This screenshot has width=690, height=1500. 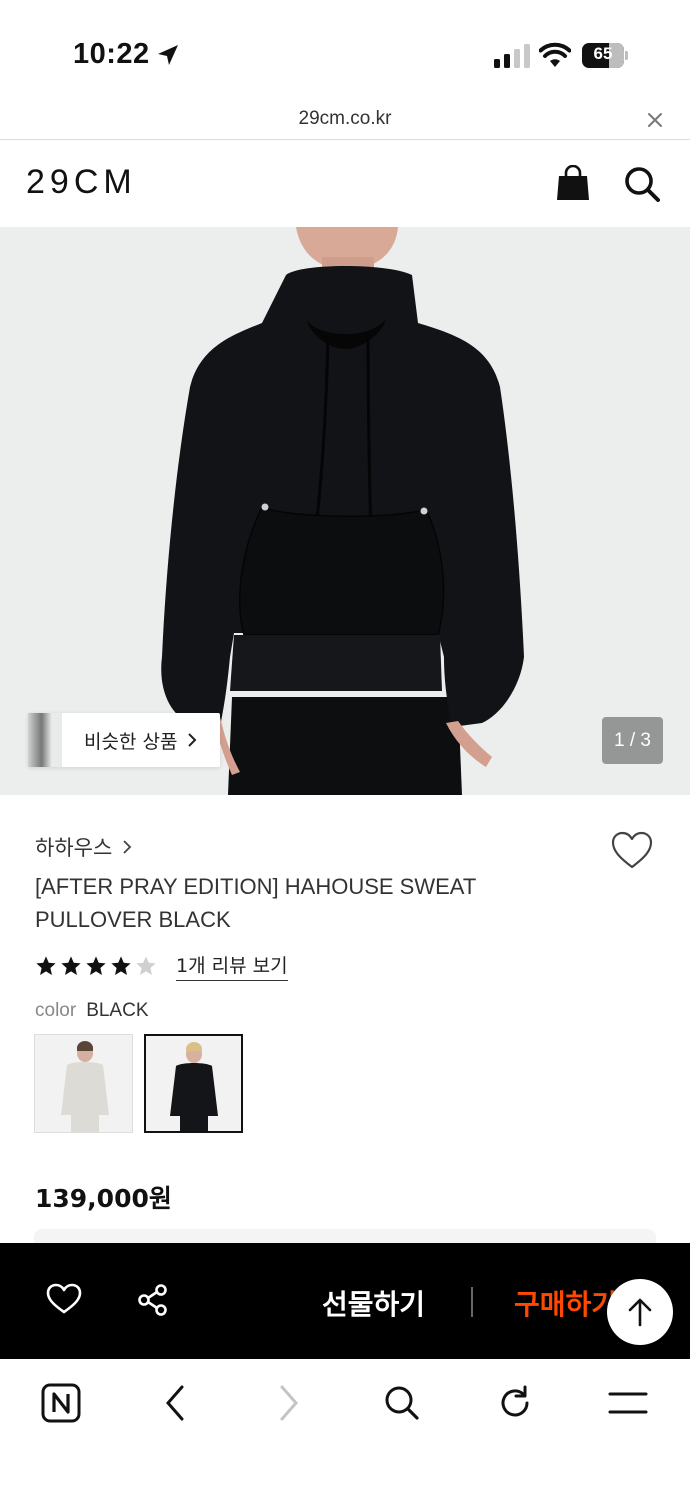 I want to click on buy-button: 구매하기, so click(x=565, y=1303).